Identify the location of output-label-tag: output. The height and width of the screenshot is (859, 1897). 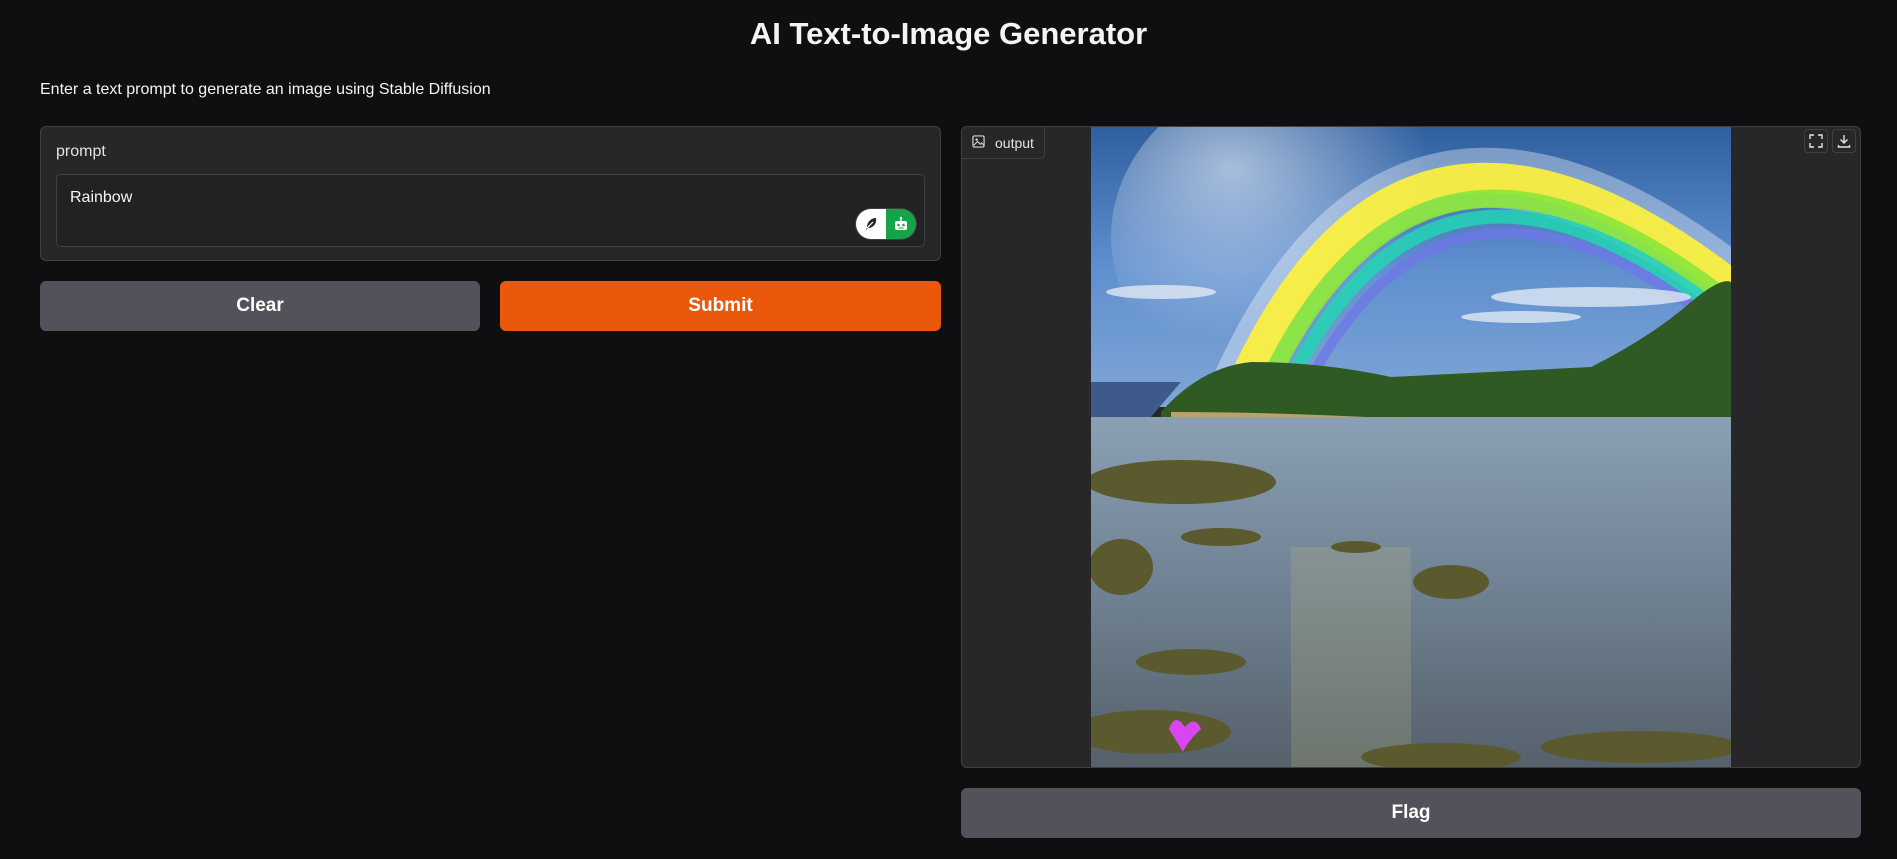
(1003, 143).